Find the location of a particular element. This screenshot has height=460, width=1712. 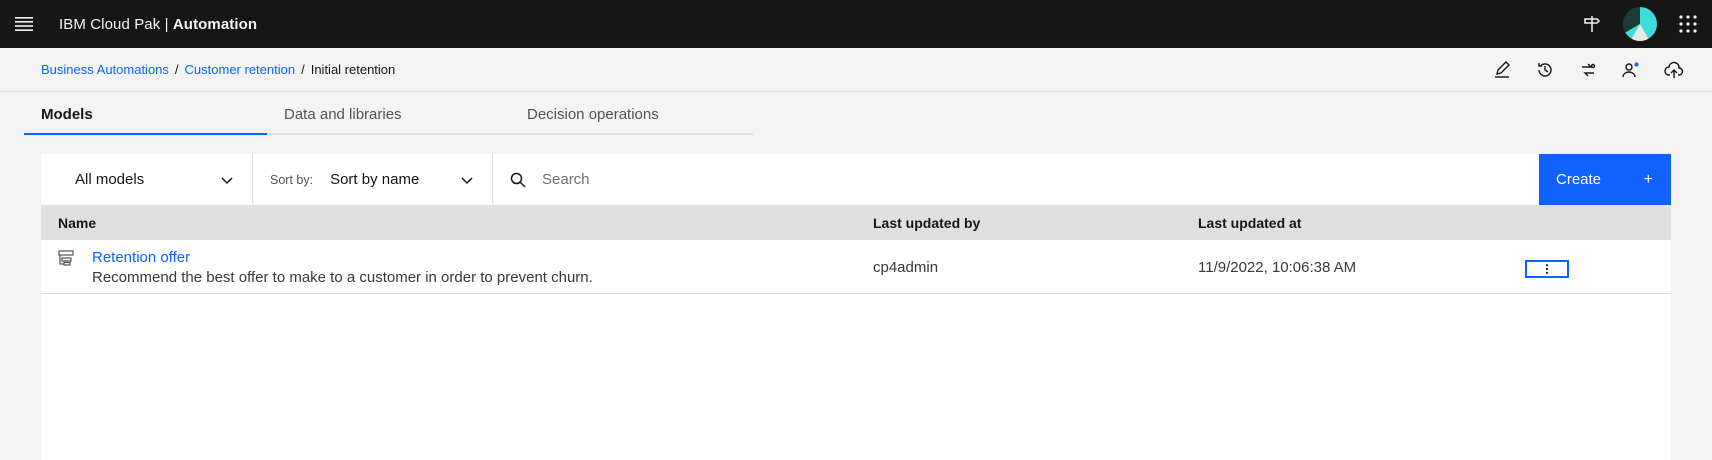

breadcrumb-business-automations: Business Automations is located at coordinates (105, 69).